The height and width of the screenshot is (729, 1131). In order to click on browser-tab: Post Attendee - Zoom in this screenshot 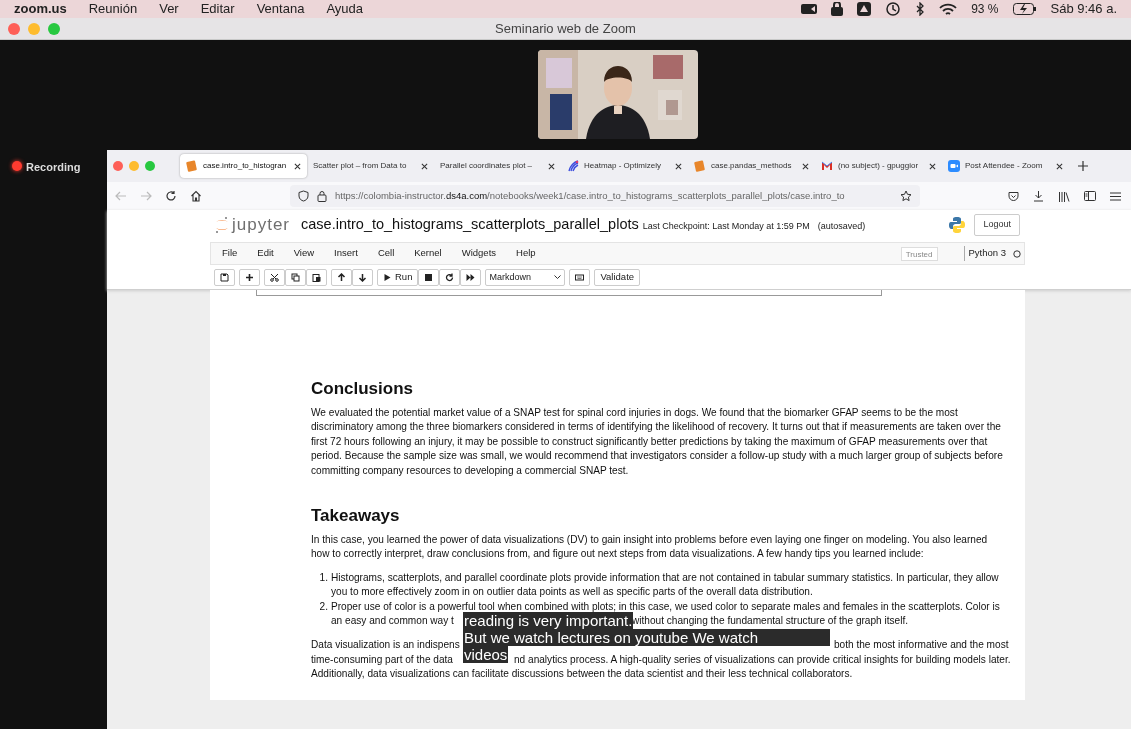, I will do `click(1005, 166)`.